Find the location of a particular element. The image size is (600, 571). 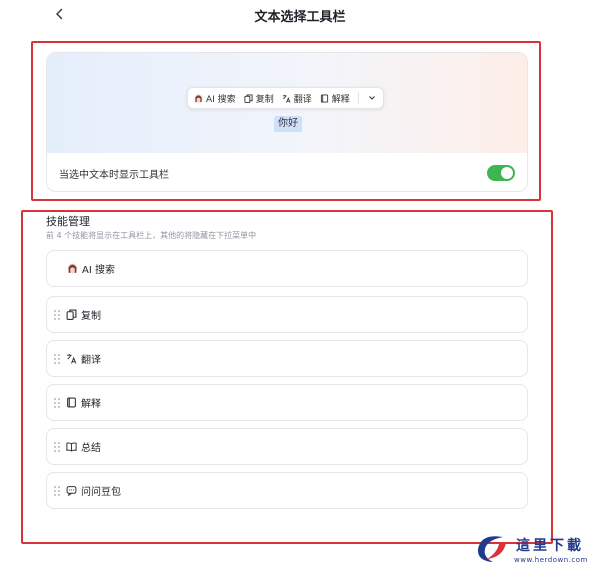

skill-label: 复制 is located at coordinates (91, 316).